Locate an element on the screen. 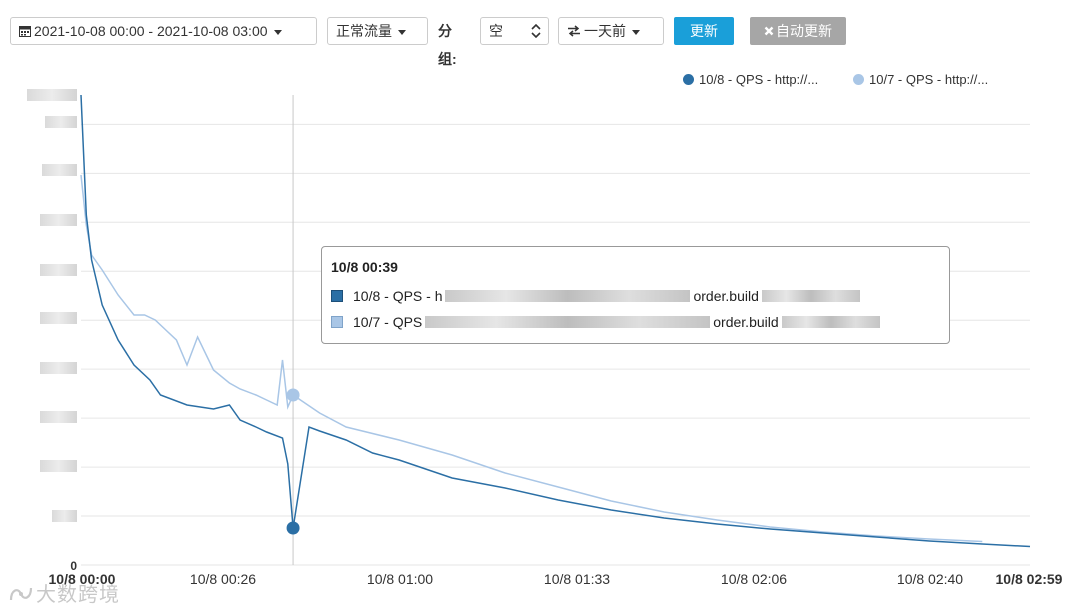  watermark-text: 大数跨境 is located at coordinates (78, 595).